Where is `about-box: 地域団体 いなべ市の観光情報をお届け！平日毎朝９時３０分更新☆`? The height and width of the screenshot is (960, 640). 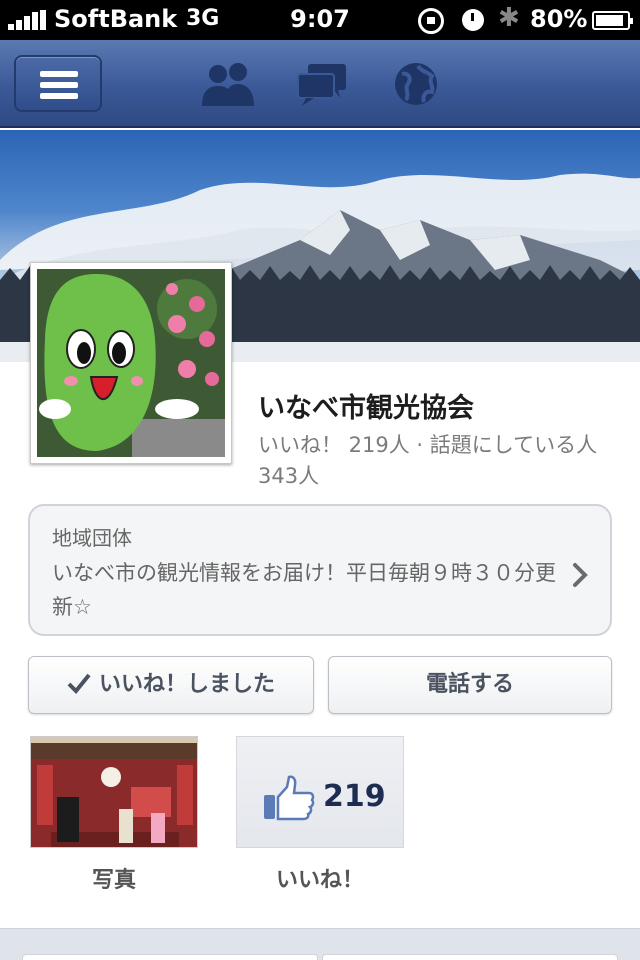
about-box: 地域団体 いなべ市の観光情報をお届け！平日毎朝９時３０分更新☆ is located at coordinates (320, 570).